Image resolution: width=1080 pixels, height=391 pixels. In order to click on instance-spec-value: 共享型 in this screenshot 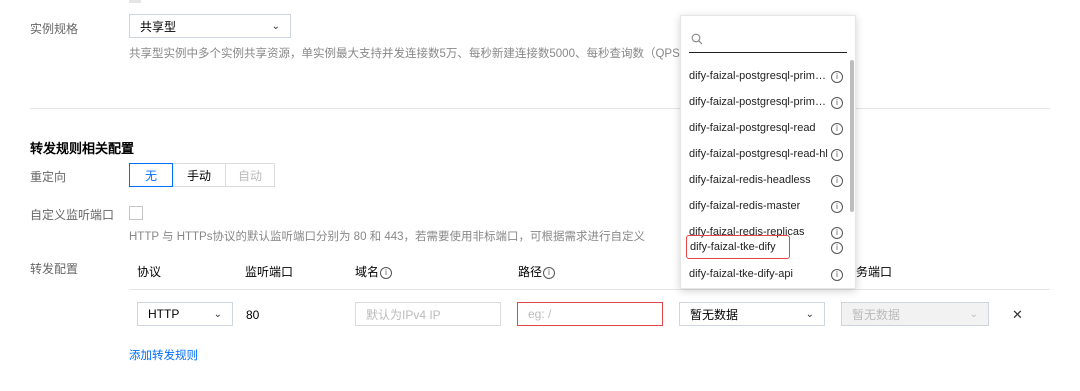, I will do `click(158, 26)`.